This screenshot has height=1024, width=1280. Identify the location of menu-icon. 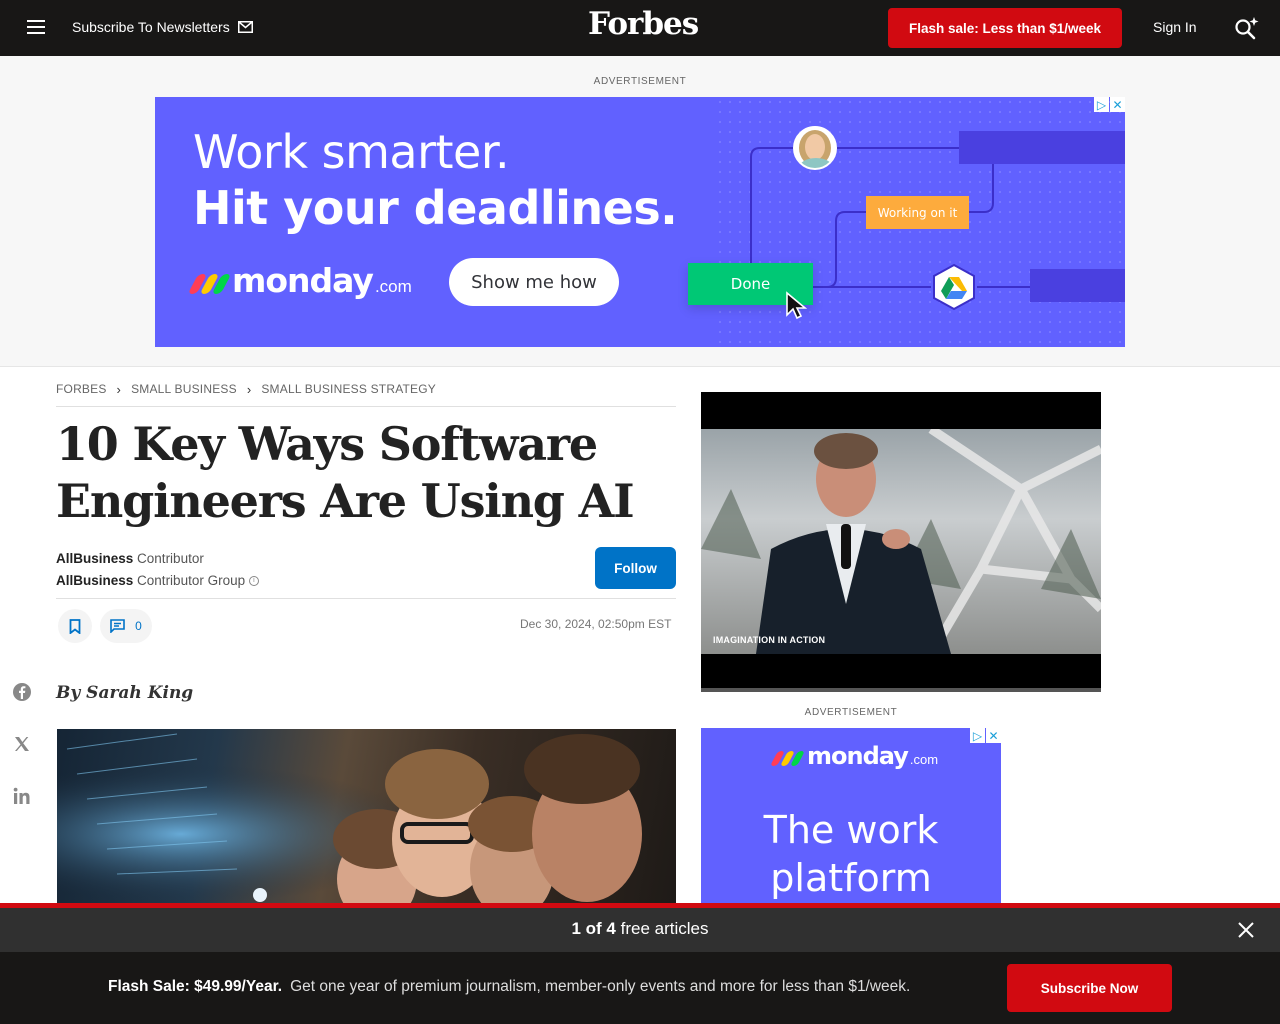
(36, 27).